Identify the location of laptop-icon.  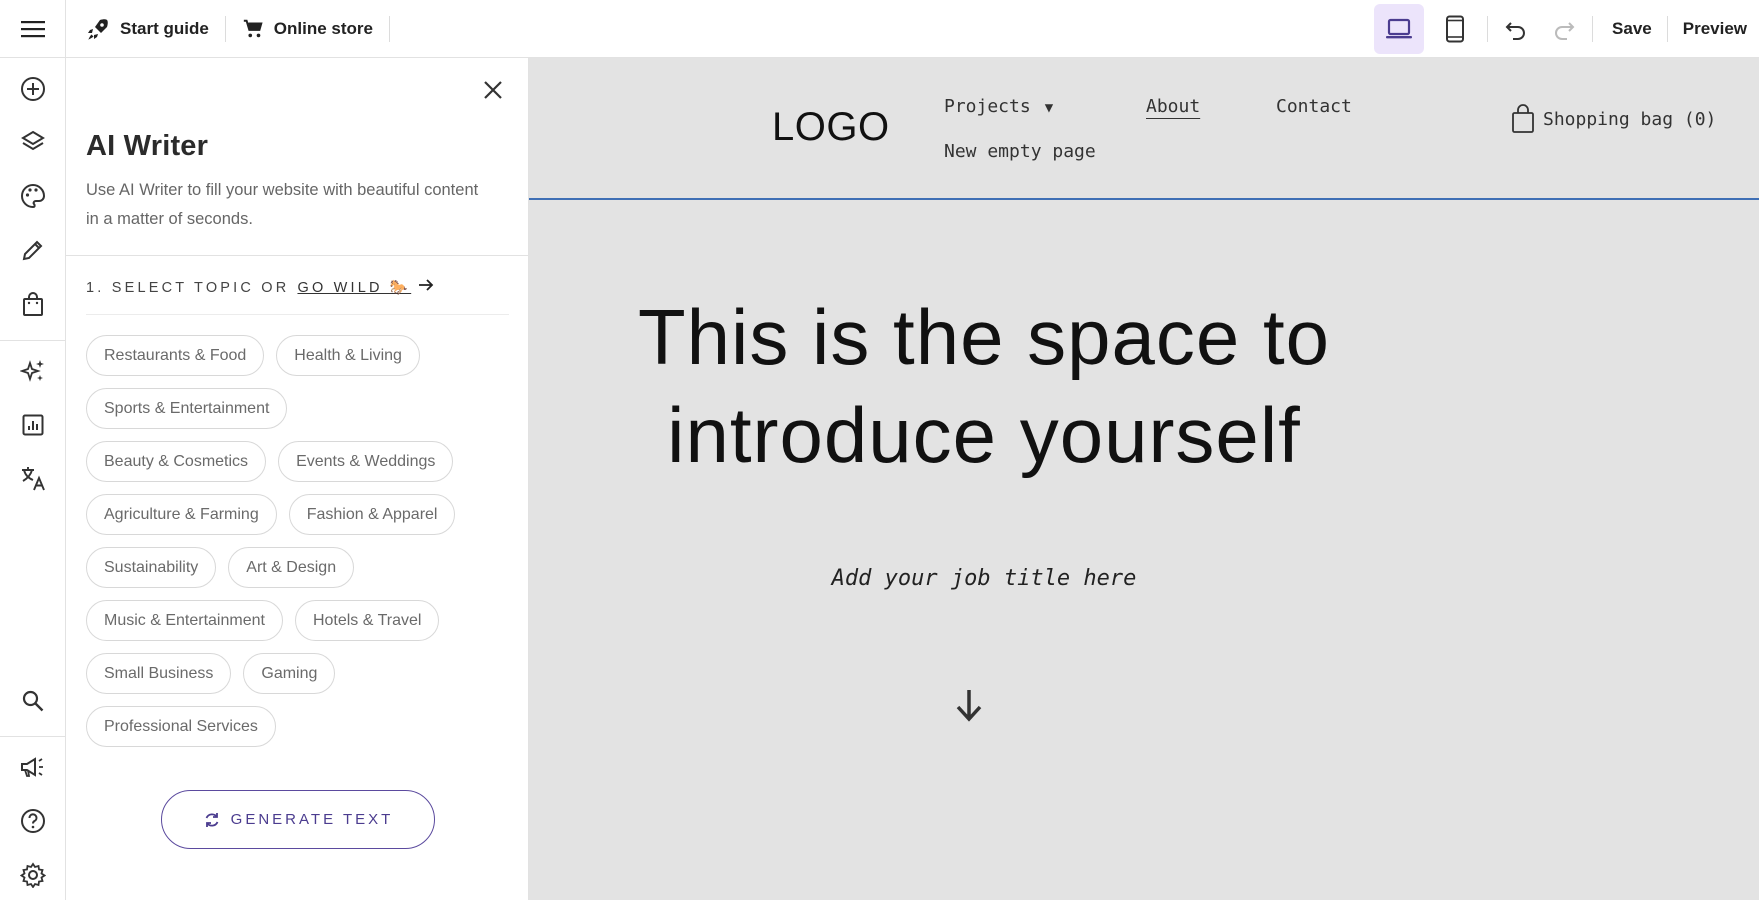
(1399, 28).